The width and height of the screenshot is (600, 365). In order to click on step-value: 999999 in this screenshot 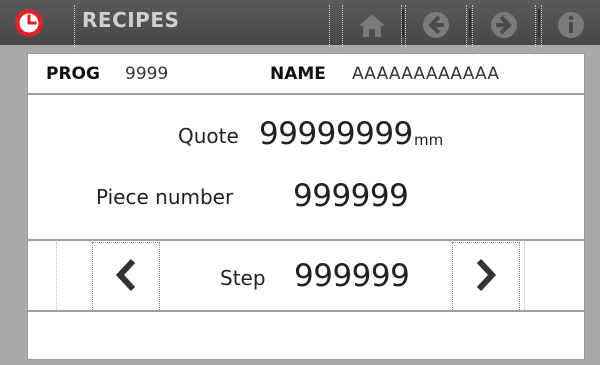, I will do `click(352, 276)`.